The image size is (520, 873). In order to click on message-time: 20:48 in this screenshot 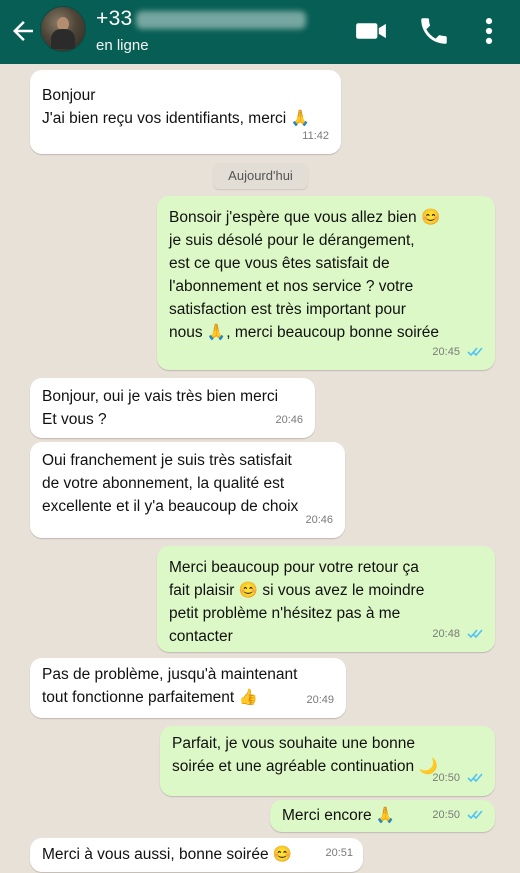, I will do `click(457, 634)`.